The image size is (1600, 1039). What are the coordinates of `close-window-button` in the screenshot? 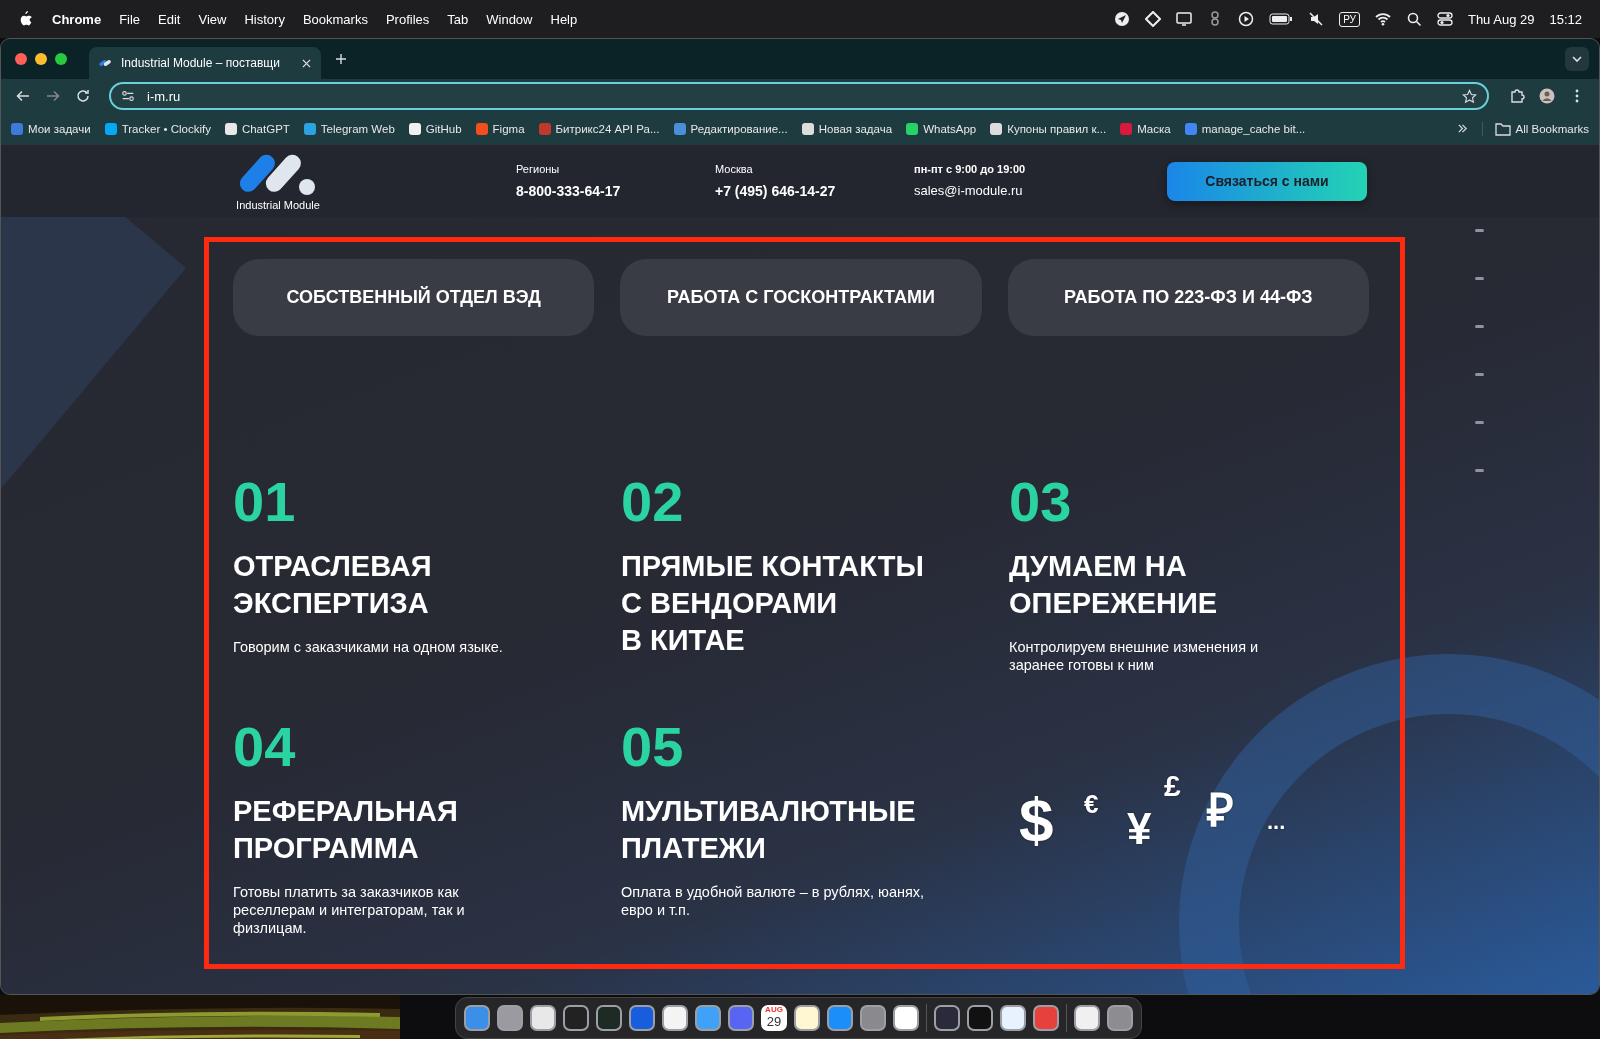 It's located at (21, 59).